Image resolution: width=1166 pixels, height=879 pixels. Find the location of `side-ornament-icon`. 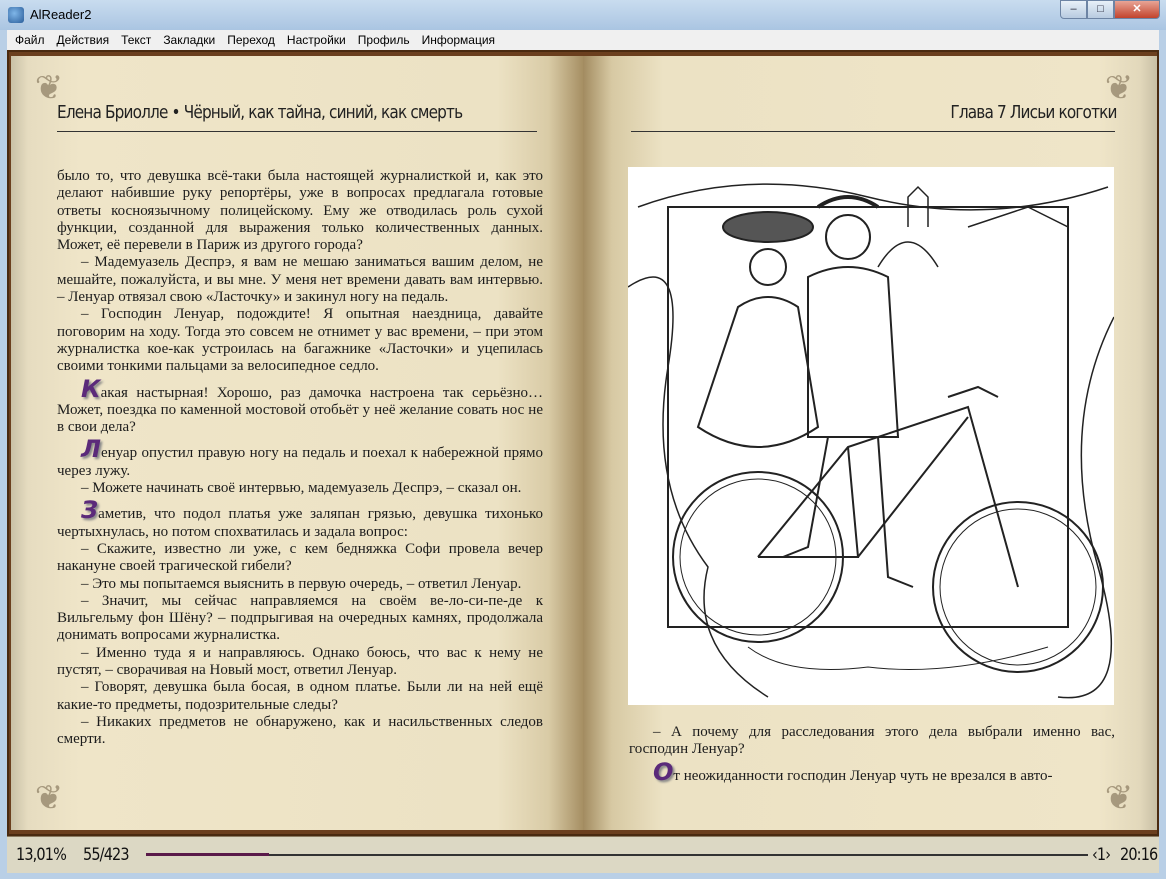

side-ornament-icon is located at coordinates (1140, 766).